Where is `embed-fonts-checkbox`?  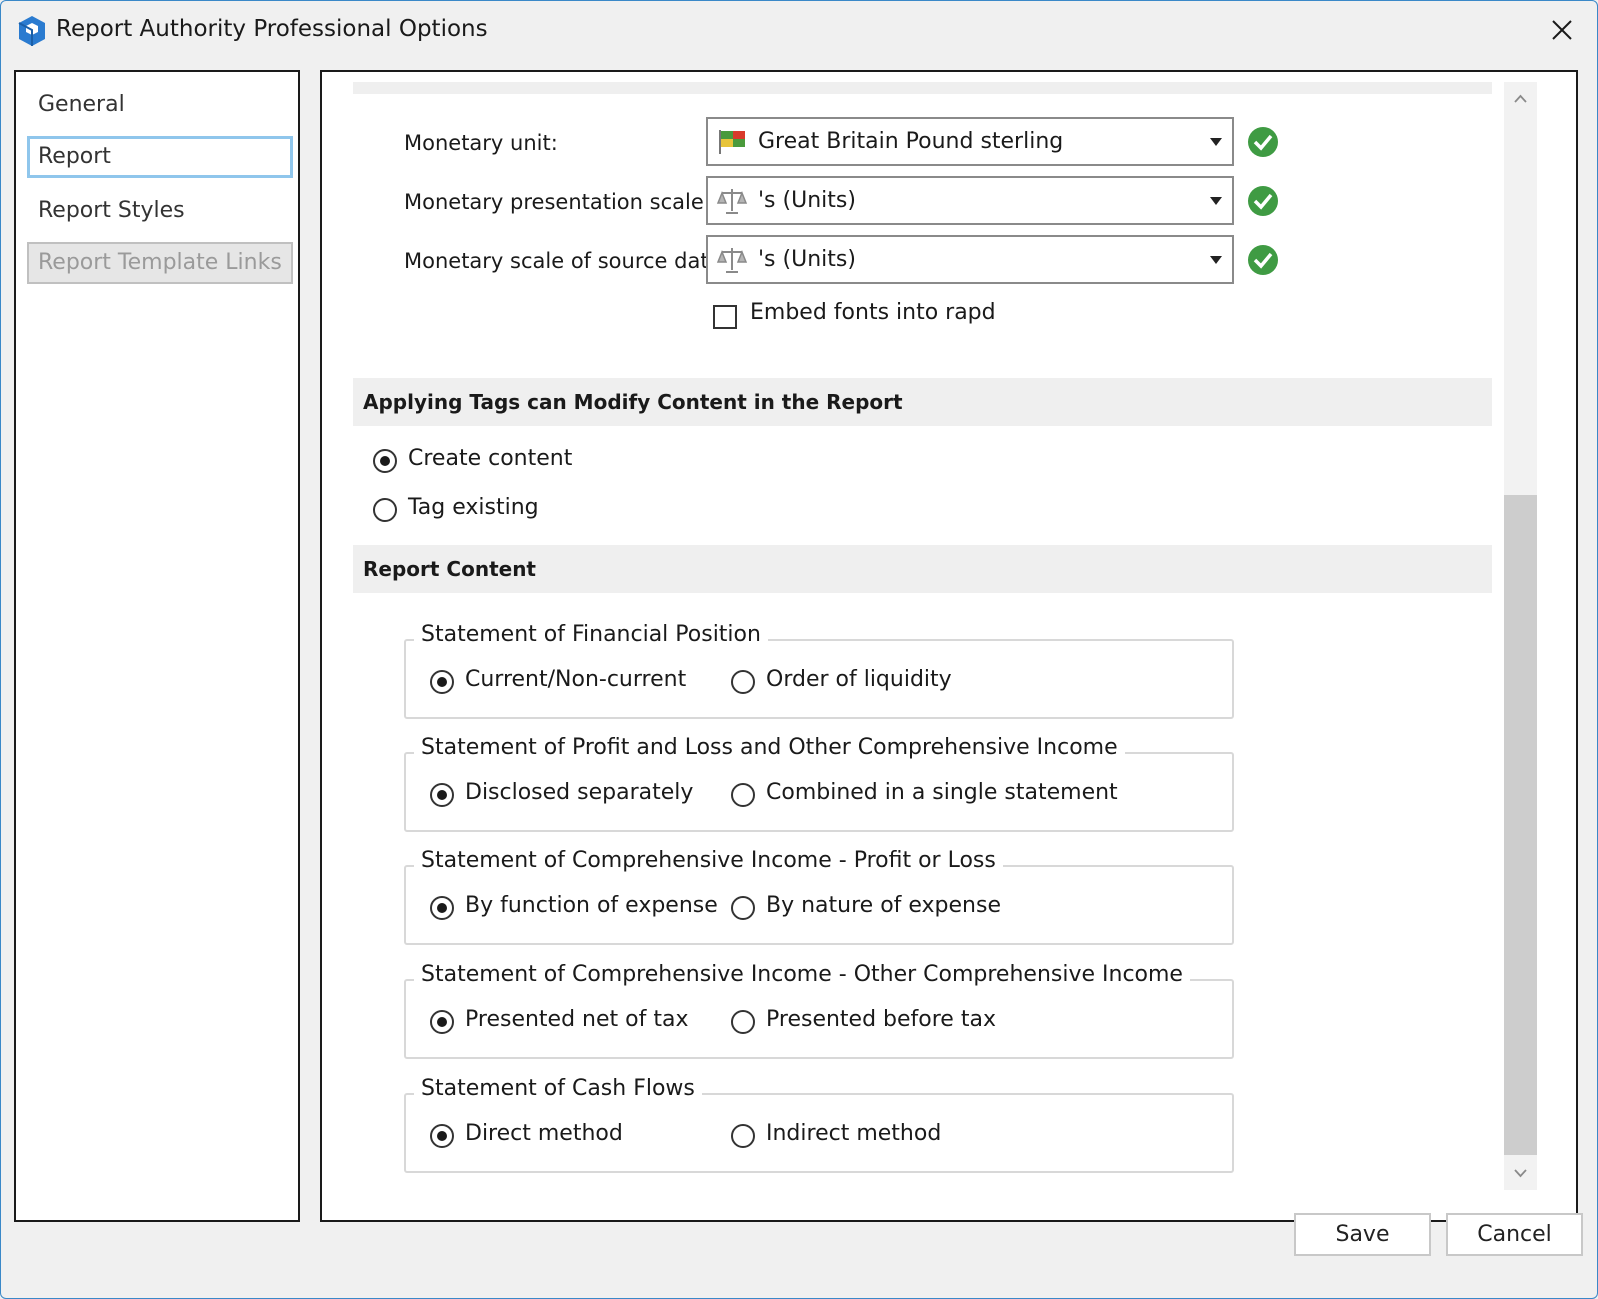 embed-fonts-checkbox is located at coordinates (725, 317).